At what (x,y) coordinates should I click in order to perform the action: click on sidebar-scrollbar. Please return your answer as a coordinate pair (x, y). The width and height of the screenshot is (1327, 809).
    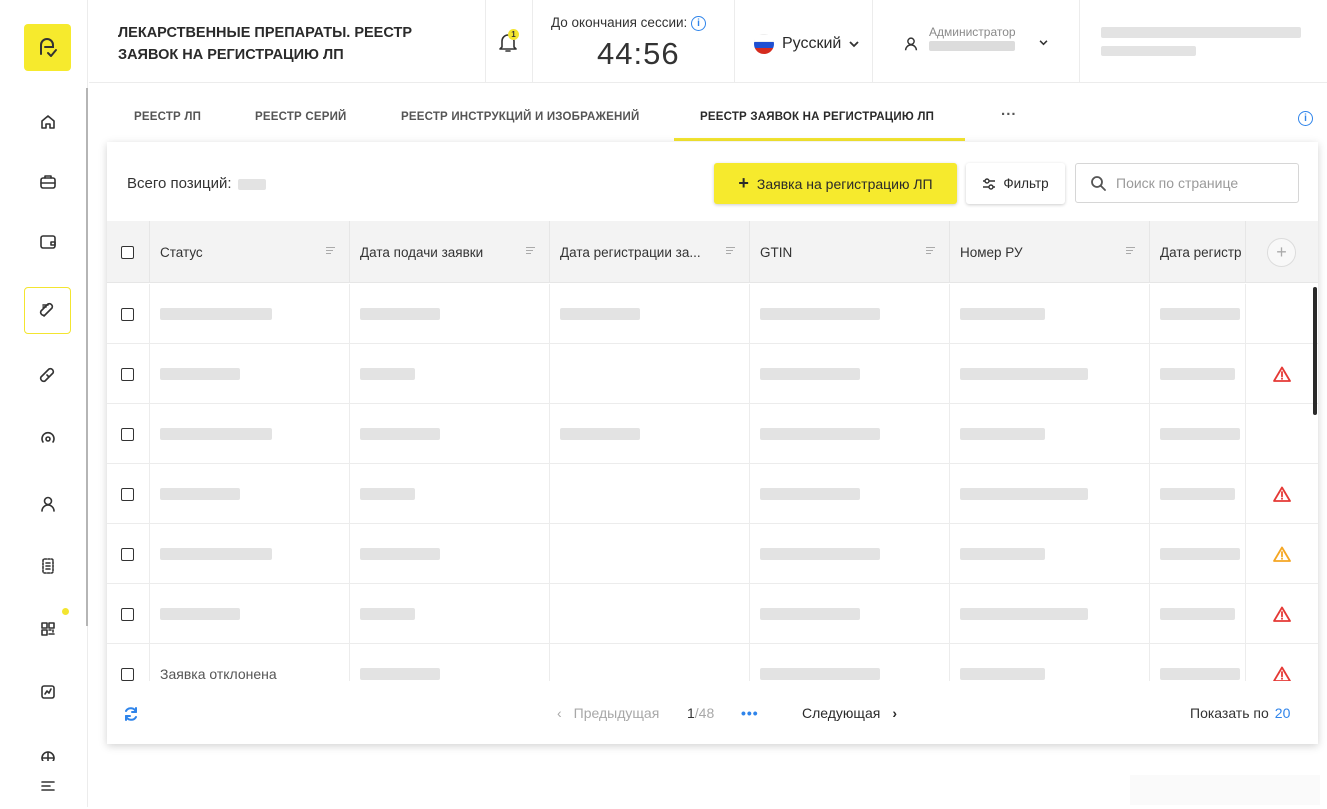
    Looking at the image, I should click on (87, 357).